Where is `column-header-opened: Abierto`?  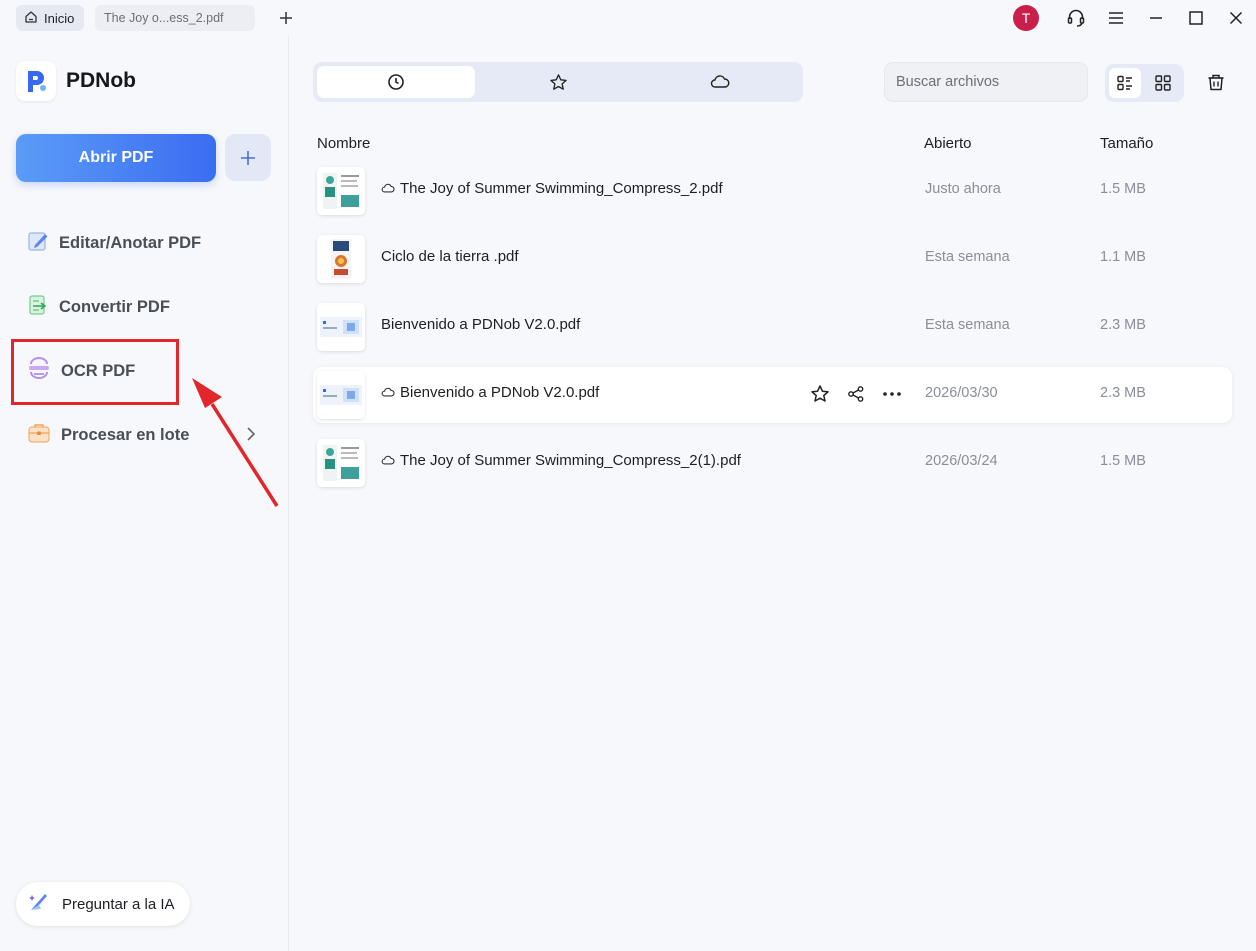
column-header-opened: Abierto is located at coordinates (948, 143).